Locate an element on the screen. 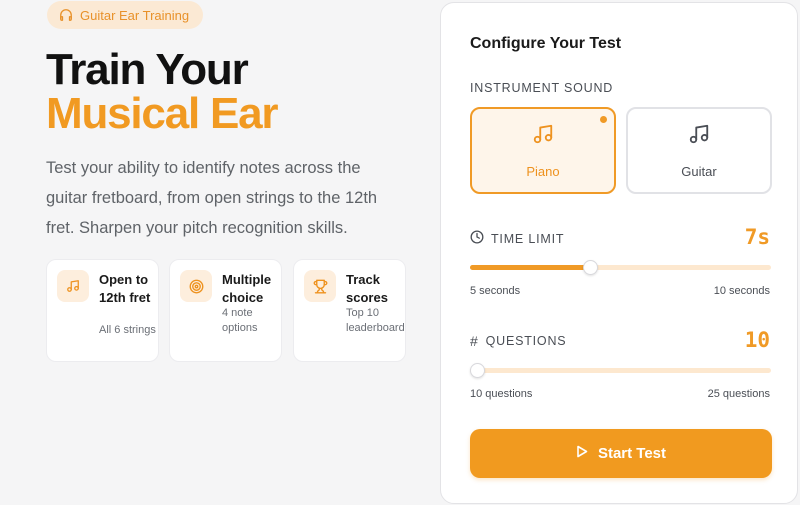 The width and height of the screenshot is (800, 505). time-limit-max-label: 10 seconds is located at coordinates (741, 291).